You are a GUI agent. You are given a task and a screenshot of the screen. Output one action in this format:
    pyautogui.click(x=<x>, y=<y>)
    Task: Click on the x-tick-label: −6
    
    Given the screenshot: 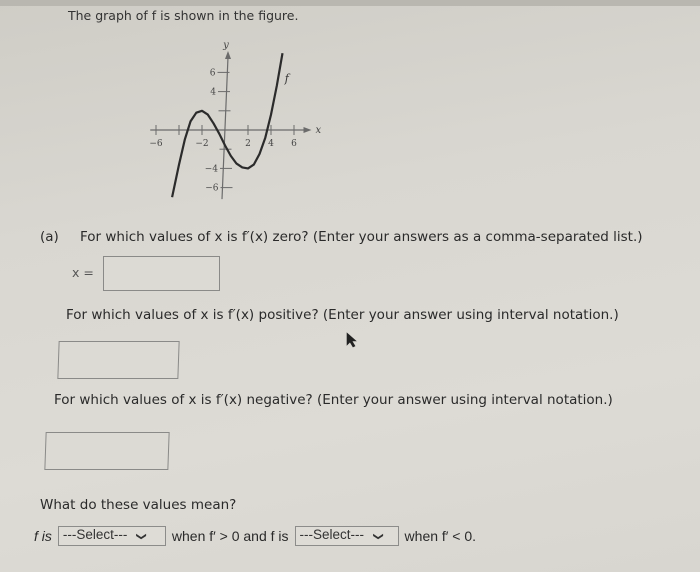 What is the action you would take?
    pyautogui.click(x=156, y=144)
    